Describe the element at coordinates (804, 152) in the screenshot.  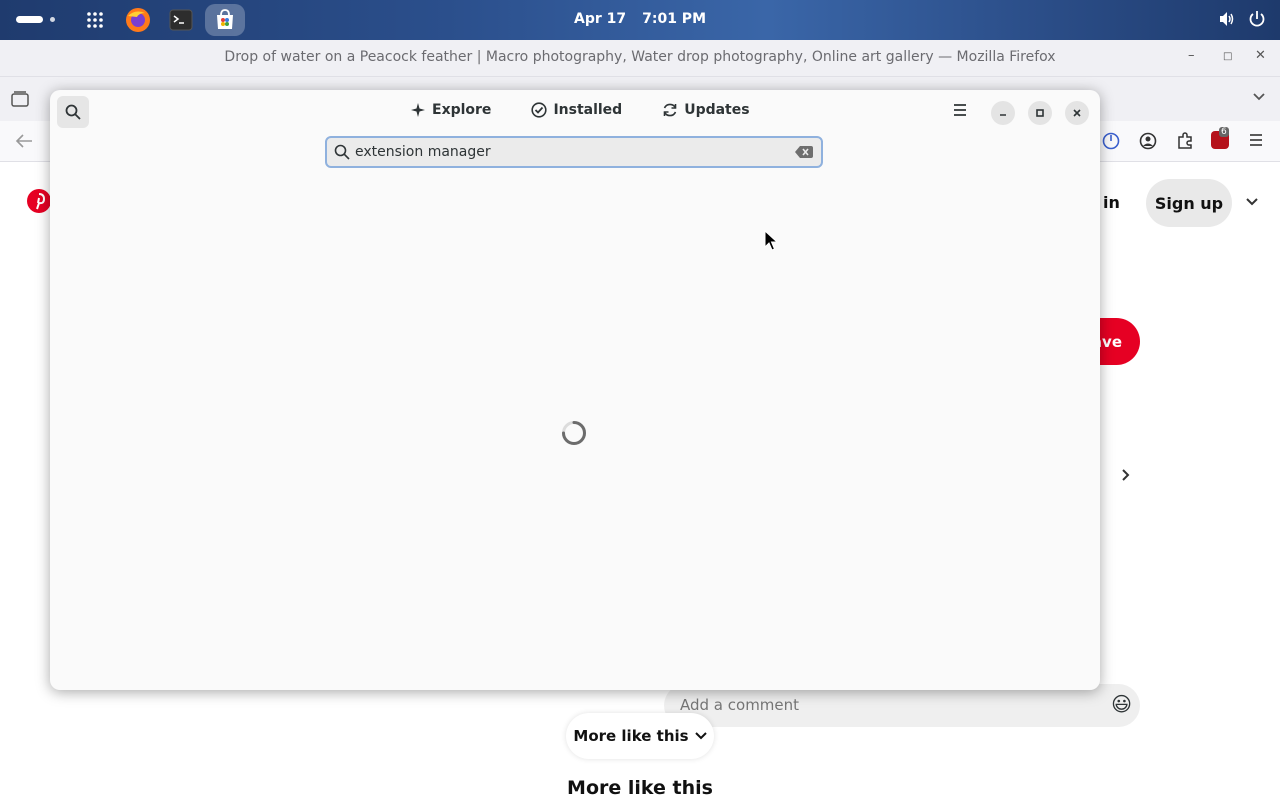
I see `clear-search-icon` at that location.